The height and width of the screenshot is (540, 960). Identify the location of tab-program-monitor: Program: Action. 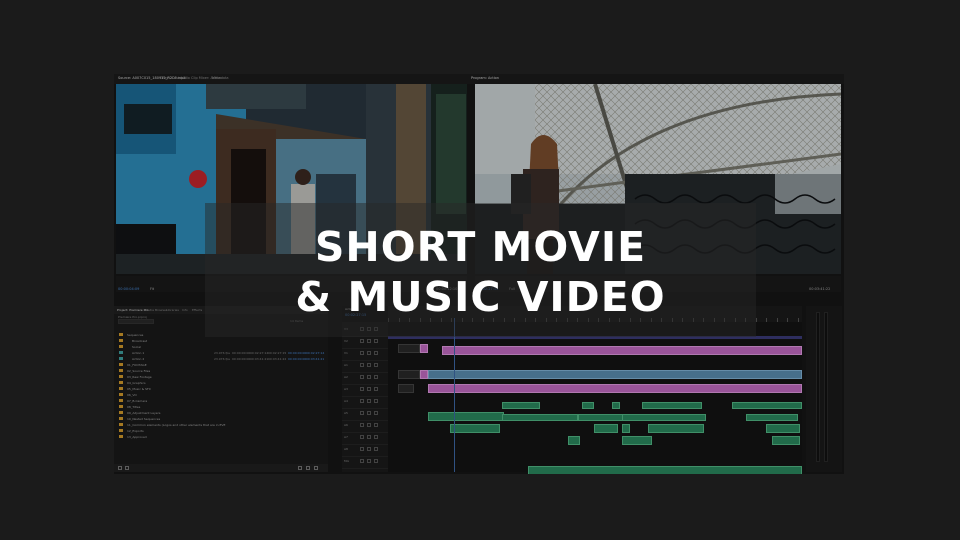
(485, 78).